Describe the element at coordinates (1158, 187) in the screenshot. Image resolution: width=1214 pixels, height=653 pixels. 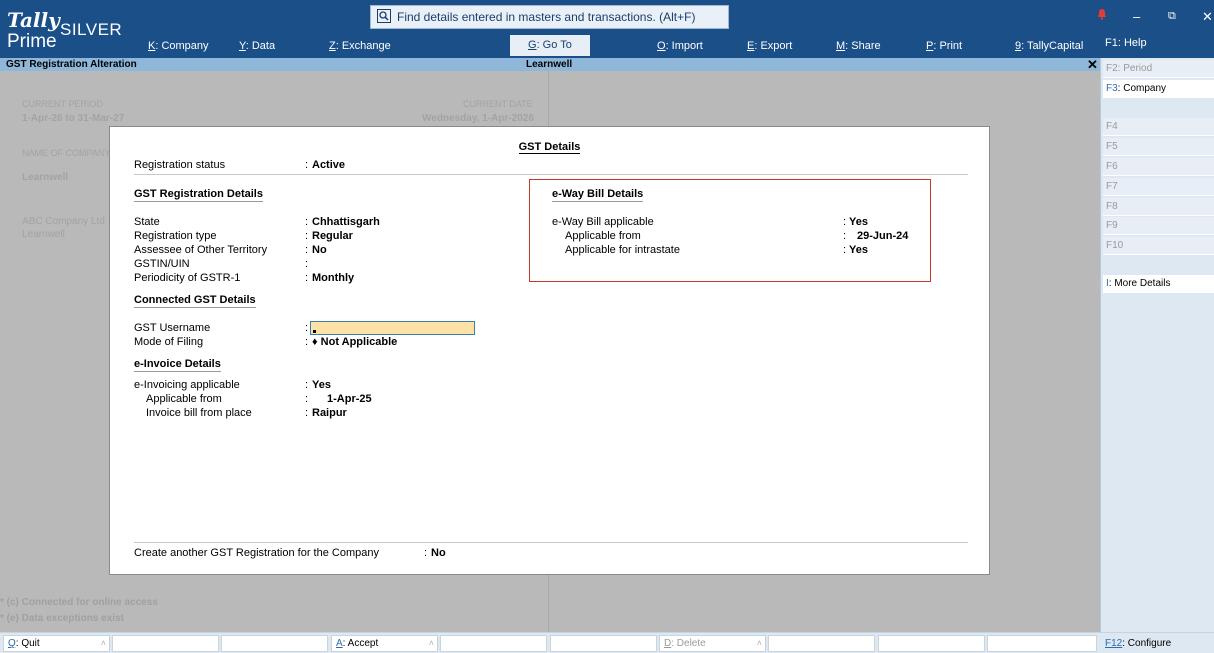
I see `fkey-f7: F7` at that location.